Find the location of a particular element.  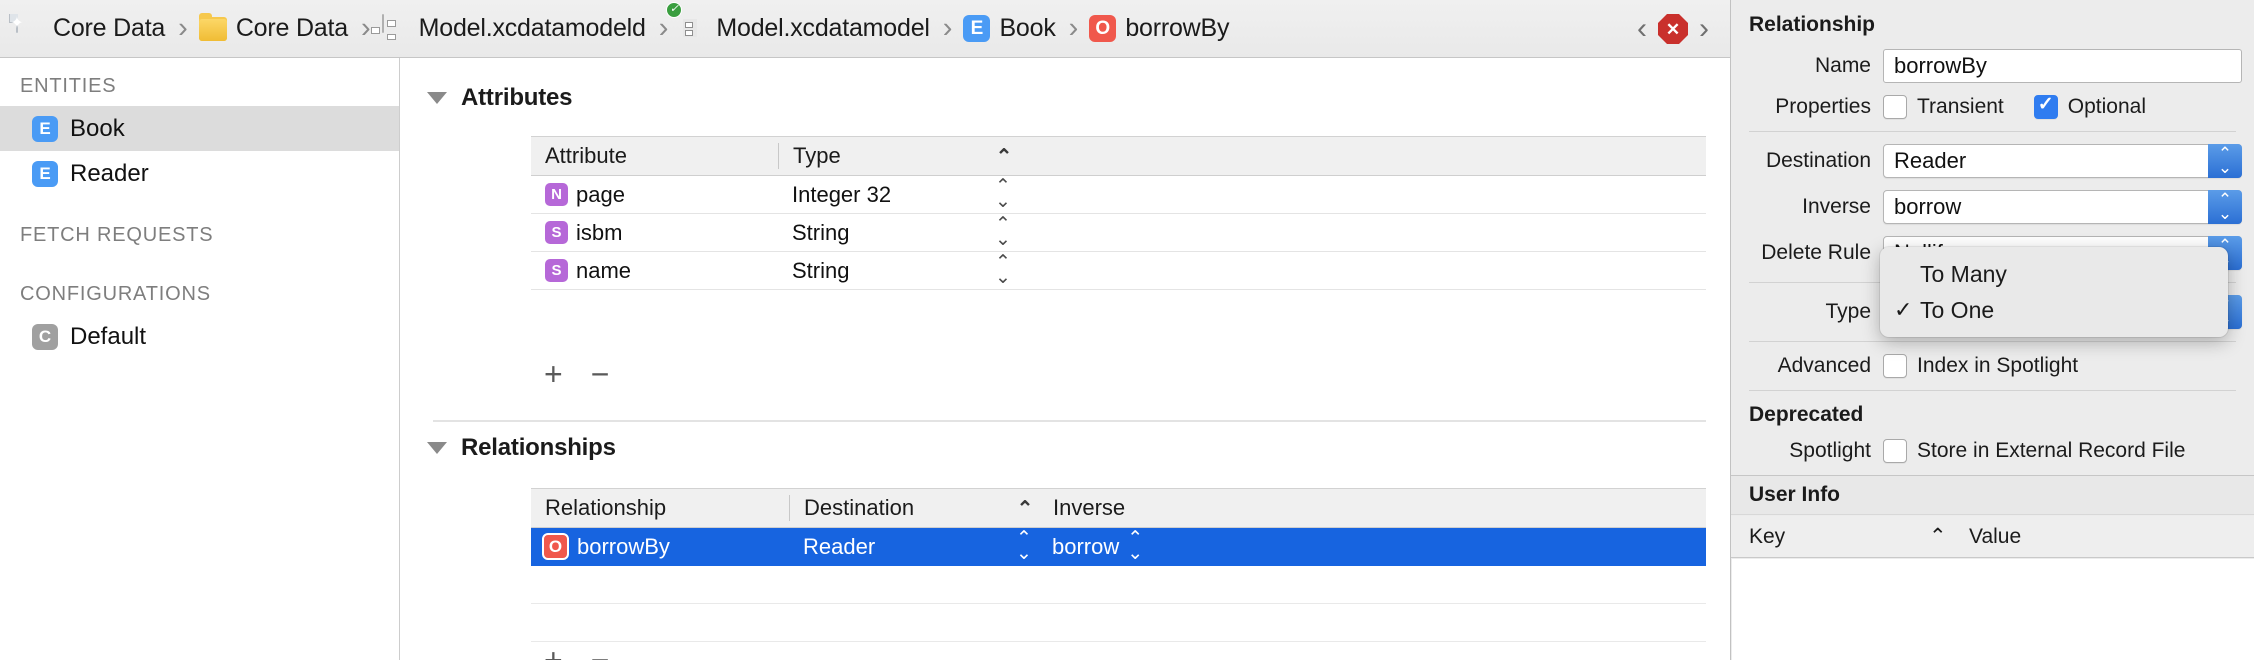

menu-item-label: To Many is located at coordinates (1963, 273).